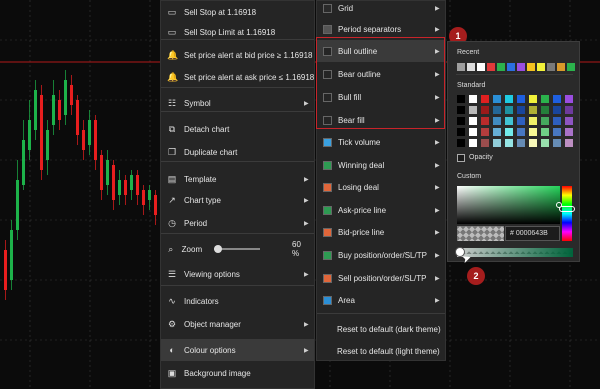  I want to click on reset-dark-theme-item: Reset to default (dark theme), so click(381, 329).